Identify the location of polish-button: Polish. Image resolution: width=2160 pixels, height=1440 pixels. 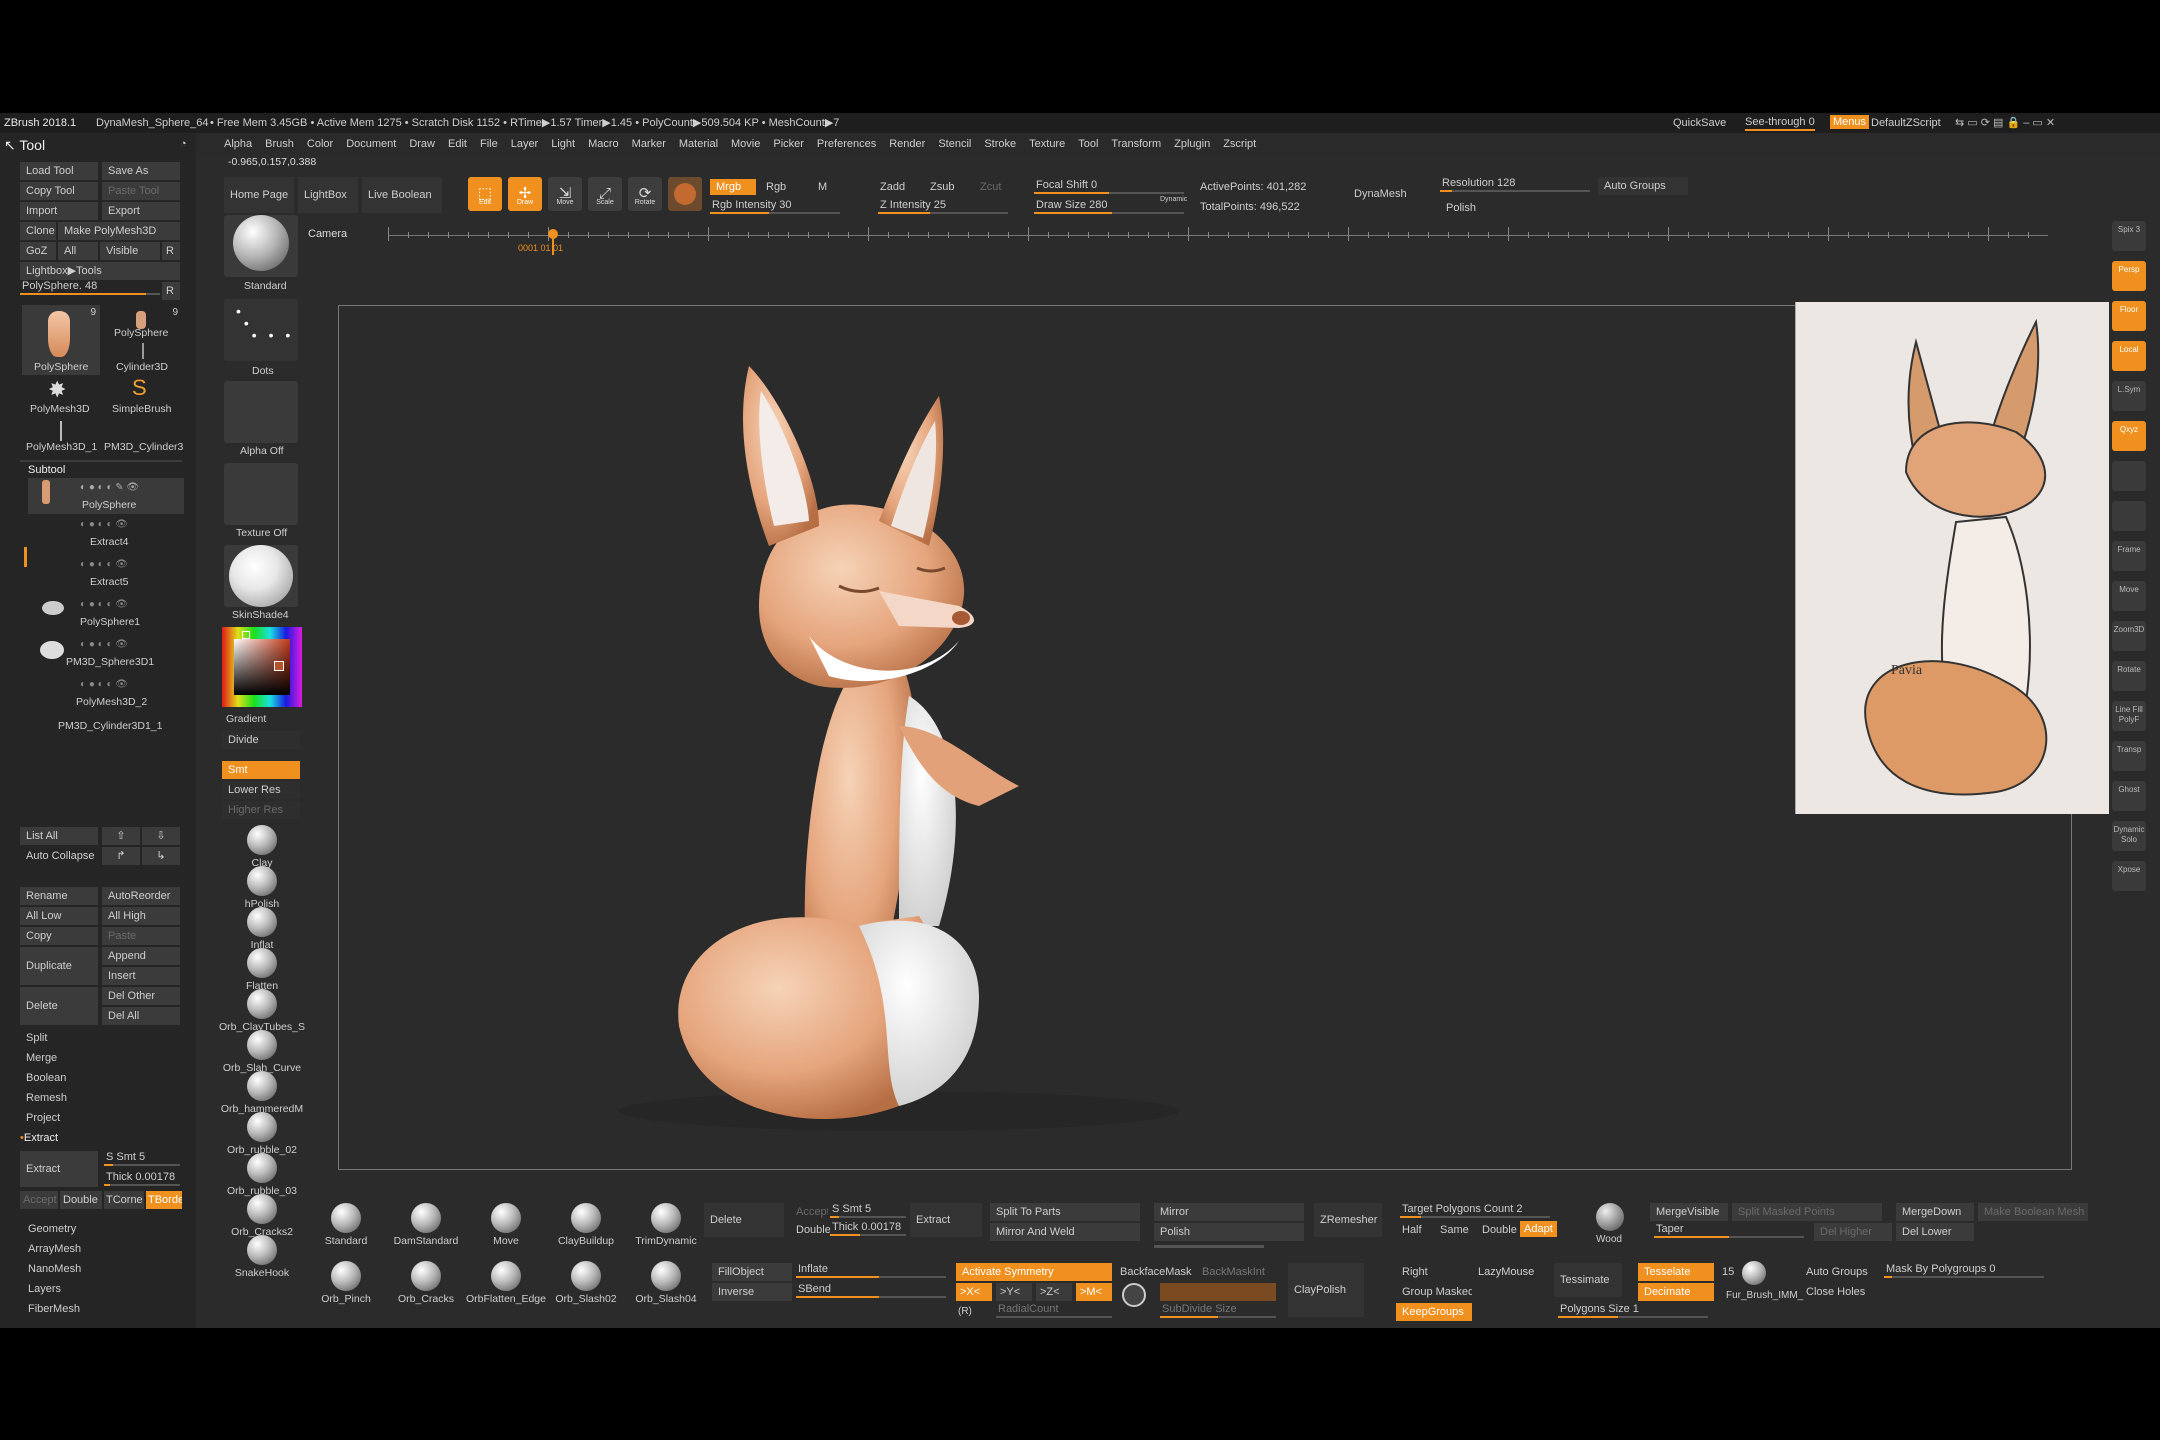
(1470, 208).